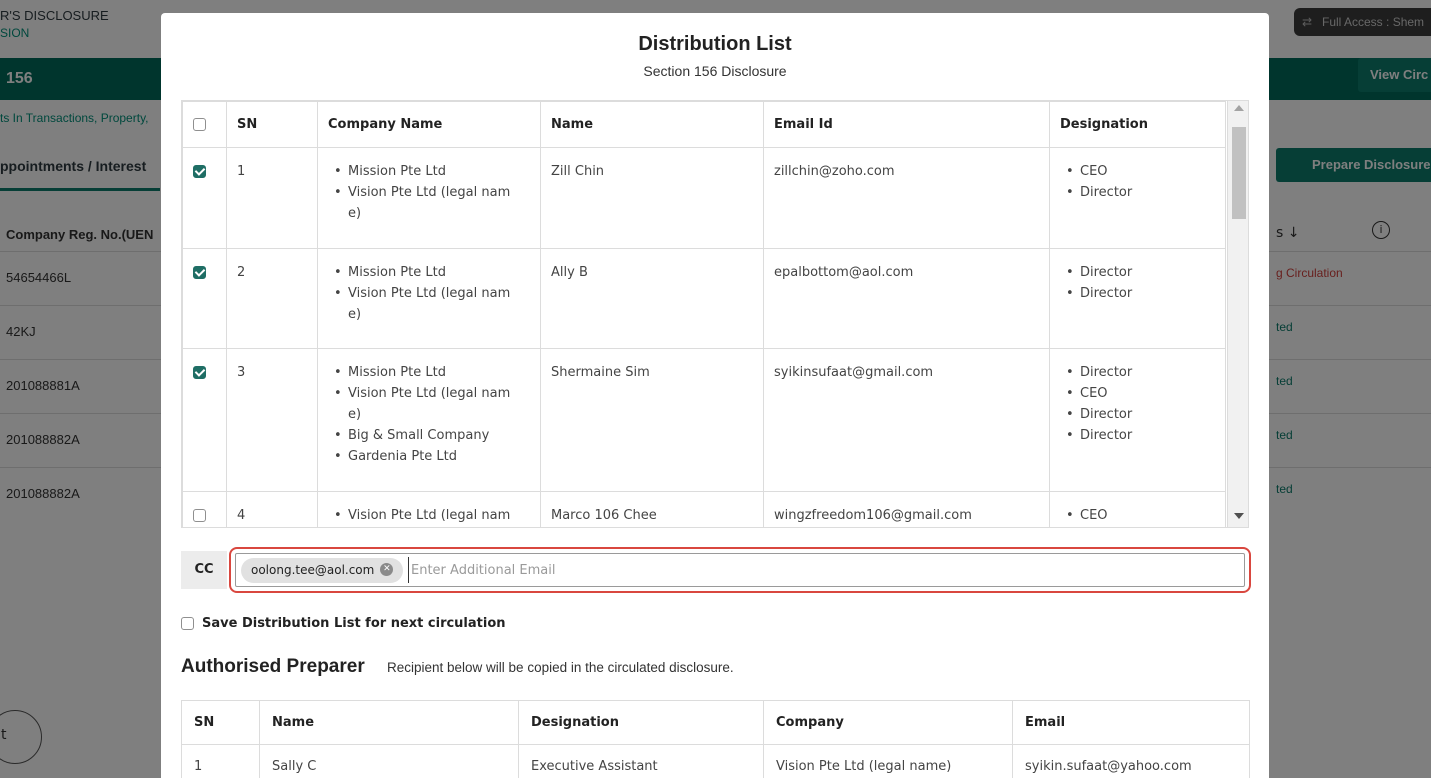 This screenshot has width=1431, height=778. What do you see at coordinates (906, 420) in the screenshot?
I see `email-cell: syikinsufaat@gmail.com` at bounding box center [906, 420].